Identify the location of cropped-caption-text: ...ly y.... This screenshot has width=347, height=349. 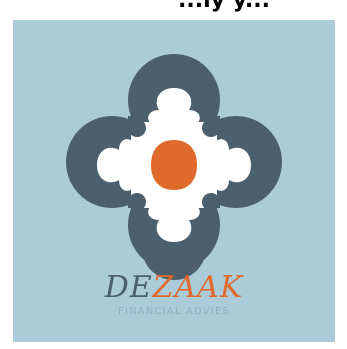
(224, 6).